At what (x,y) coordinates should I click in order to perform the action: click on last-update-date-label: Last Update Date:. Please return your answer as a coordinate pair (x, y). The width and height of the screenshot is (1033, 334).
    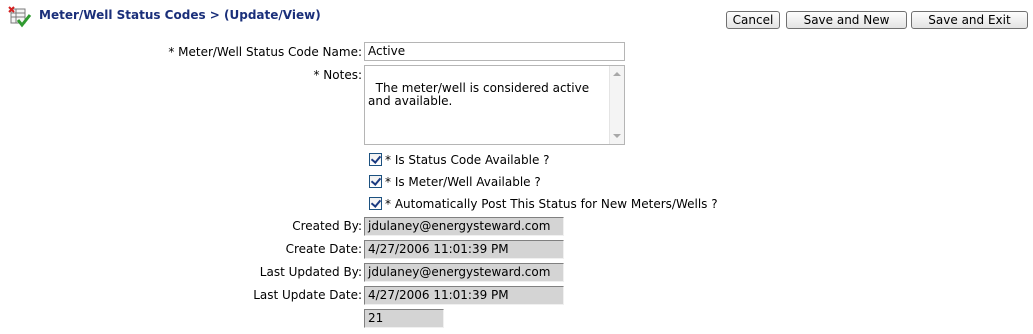
    Looking at the image, I should click on (307, 295).